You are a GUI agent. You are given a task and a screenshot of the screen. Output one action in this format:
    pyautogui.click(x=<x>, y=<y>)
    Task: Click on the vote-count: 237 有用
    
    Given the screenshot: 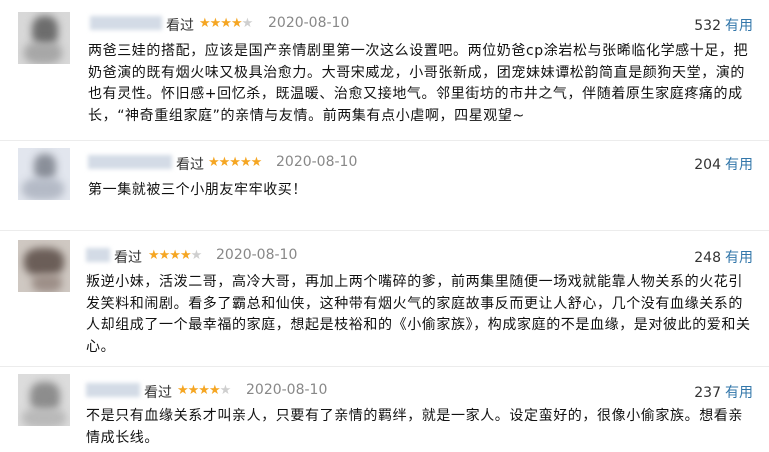 What is the action you would take?
    pyautogui.click(x=723, y=392)
    